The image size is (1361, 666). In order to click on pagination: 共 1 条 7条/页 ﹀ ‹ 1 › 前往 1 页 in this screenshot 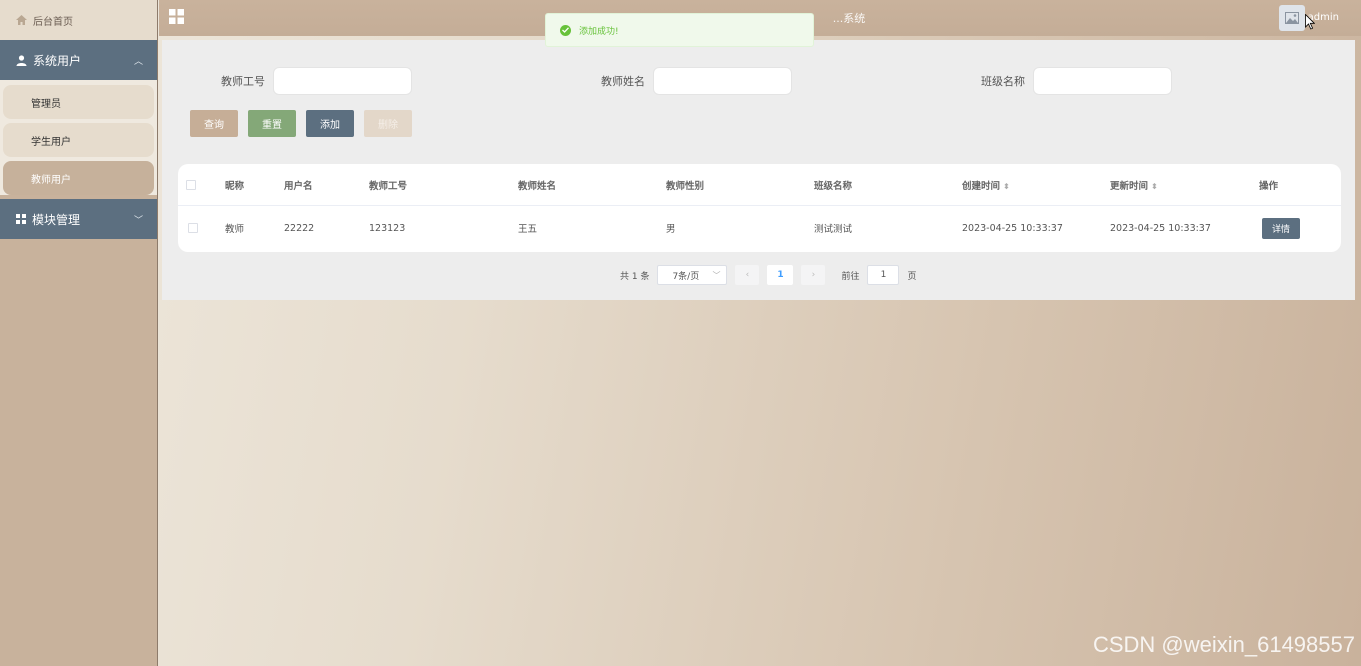, I will do `click(768, 275)`.